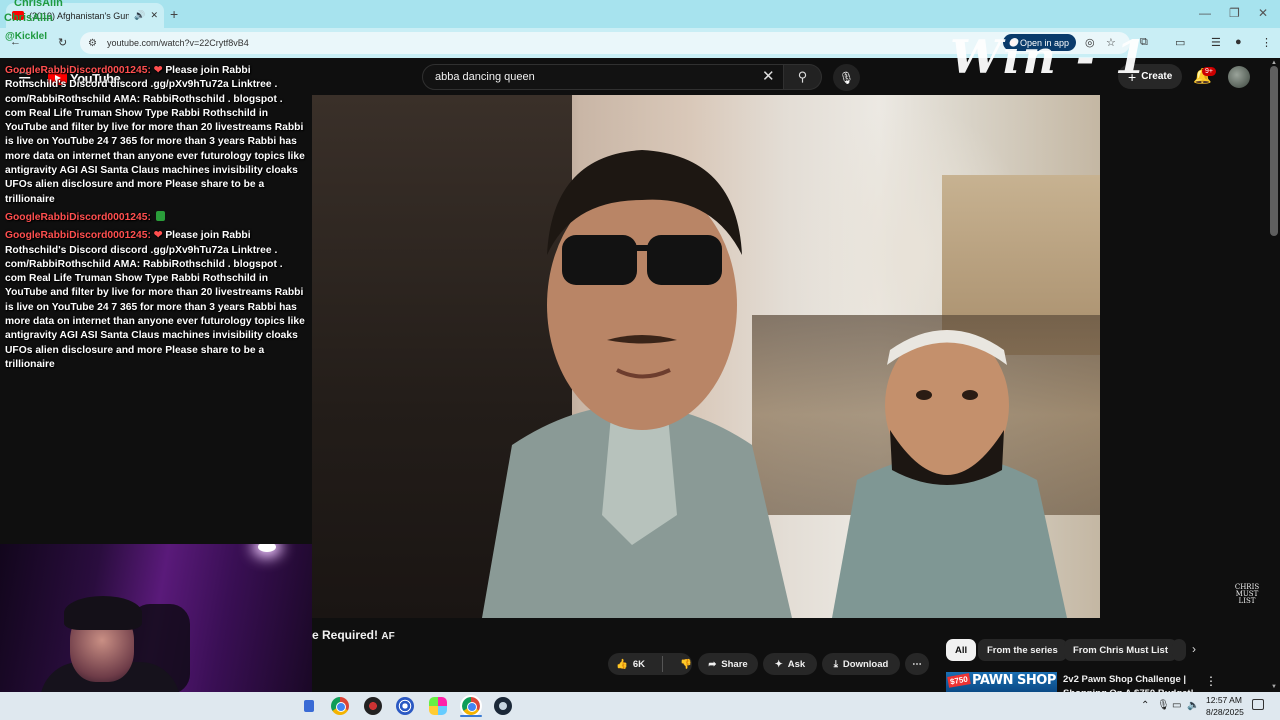 The image size is (1280, 720). I want to click on video-title: e Required! AF, so click(353, 635).